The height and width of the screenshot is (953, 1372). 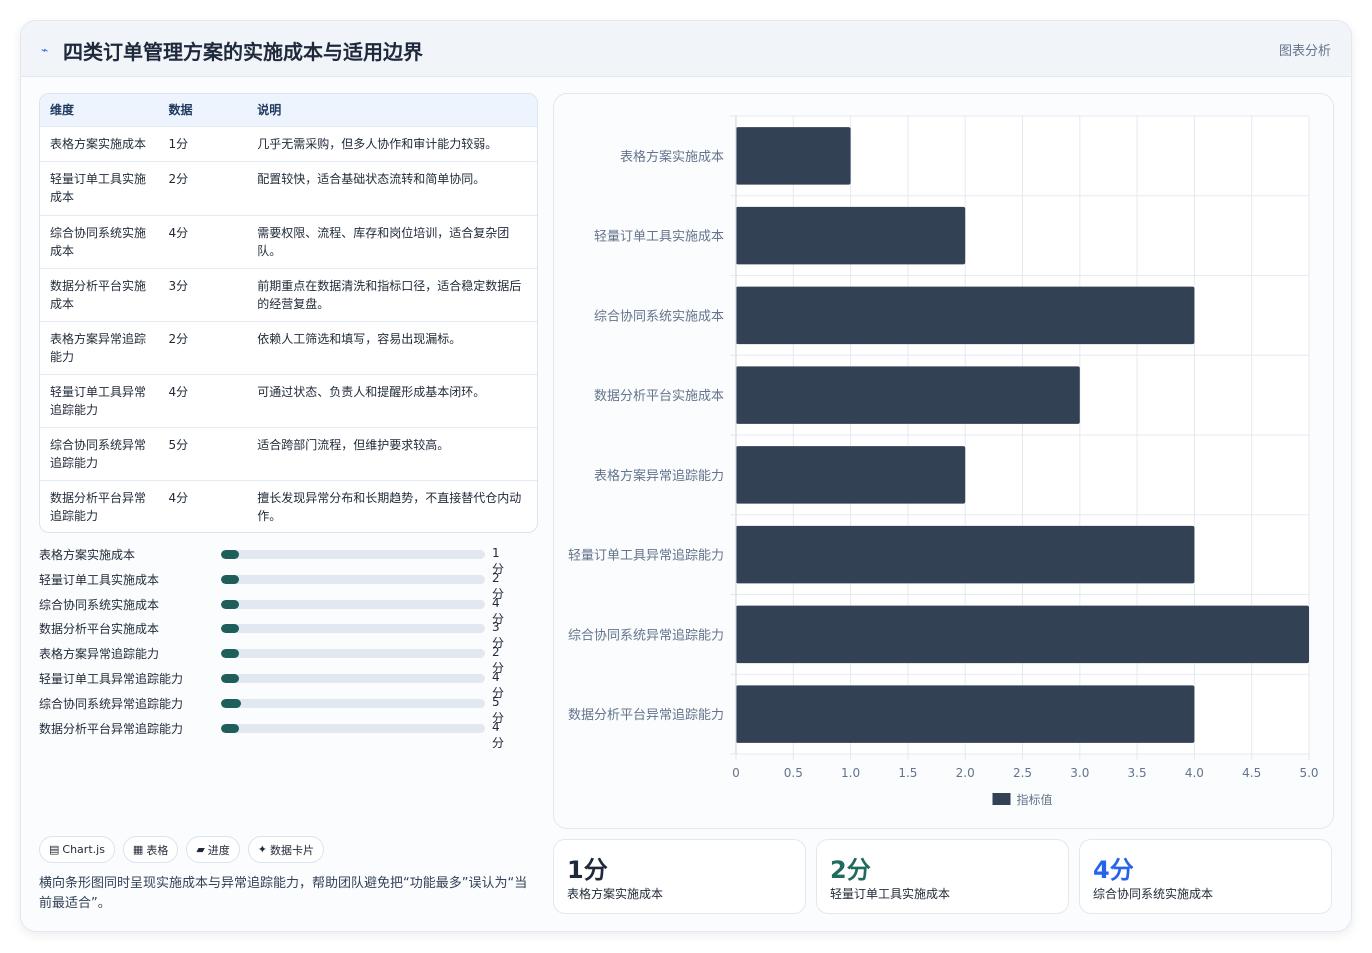 I want to click on cell-dimension: 数据分析平台异常追踪能力, so click(x=99, y=505).